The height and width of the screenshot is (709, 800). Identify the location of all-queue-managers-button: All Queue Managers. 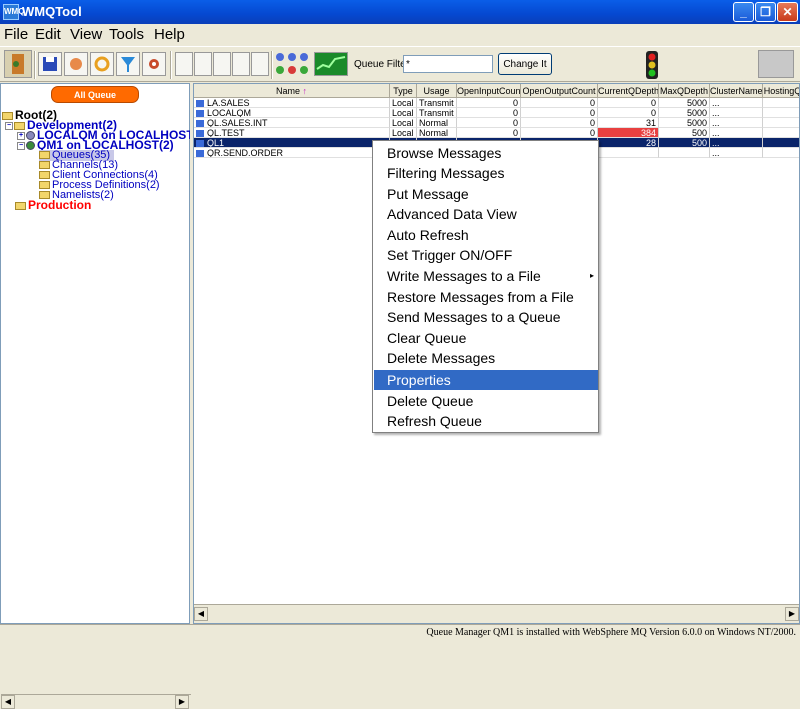
(95, 101).